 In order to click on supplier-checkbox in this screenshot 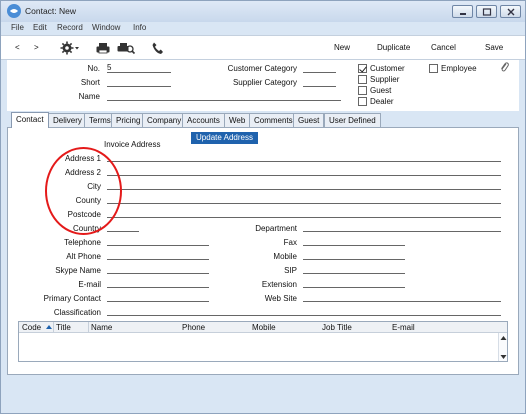, I will do `click(362, 79)`.